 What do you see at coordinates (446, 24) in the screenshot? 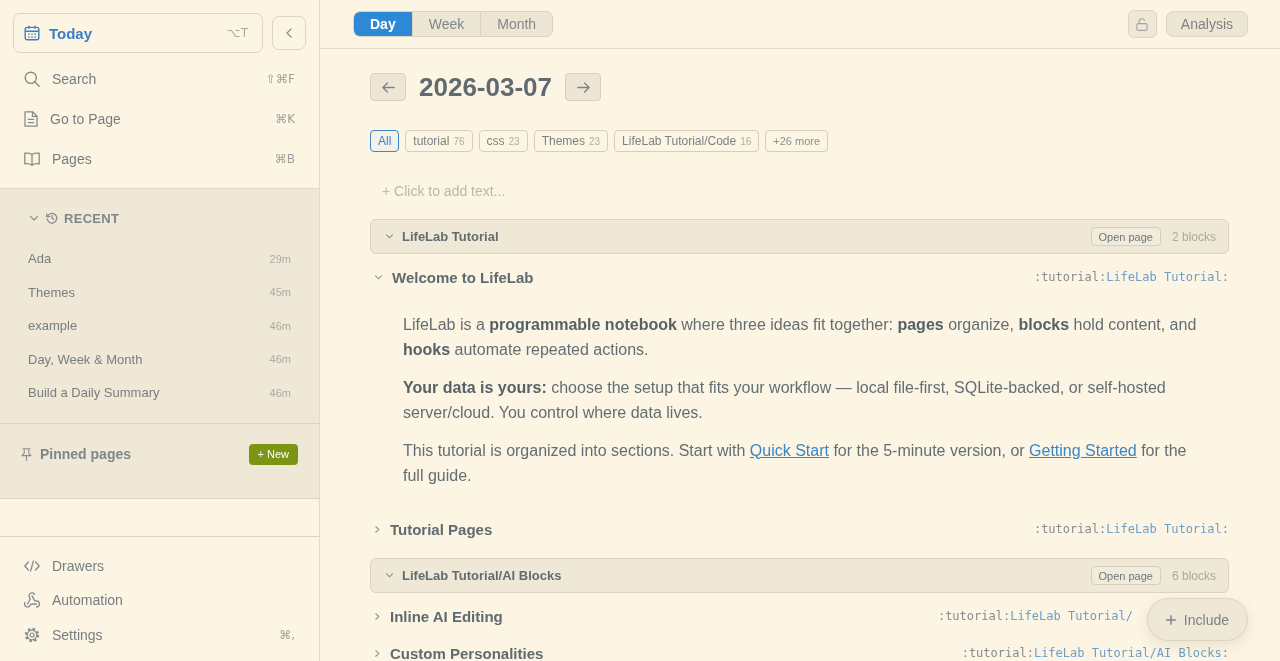
I see `view-tab: Week` at bounding box center [446, 24].